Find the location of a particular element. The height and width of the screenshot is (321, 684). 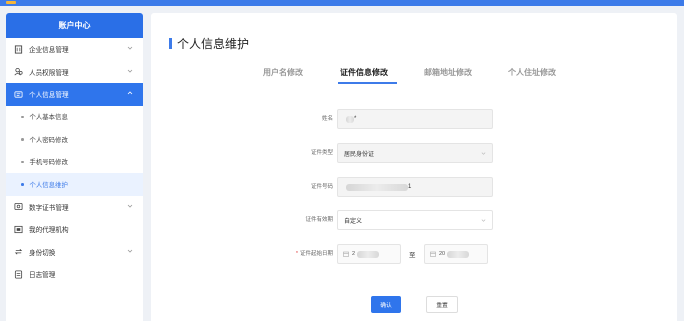

sidebar-subitem-password: 个人密码修改 is located at coordinates (74, 139).